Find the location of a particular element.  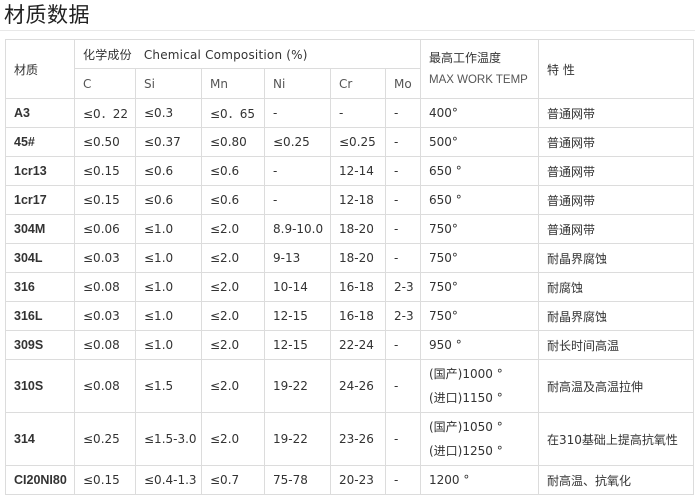

cell-max-temp: (国产)1000 ° (进口)1150 ° is located at coordinates (479, 386).